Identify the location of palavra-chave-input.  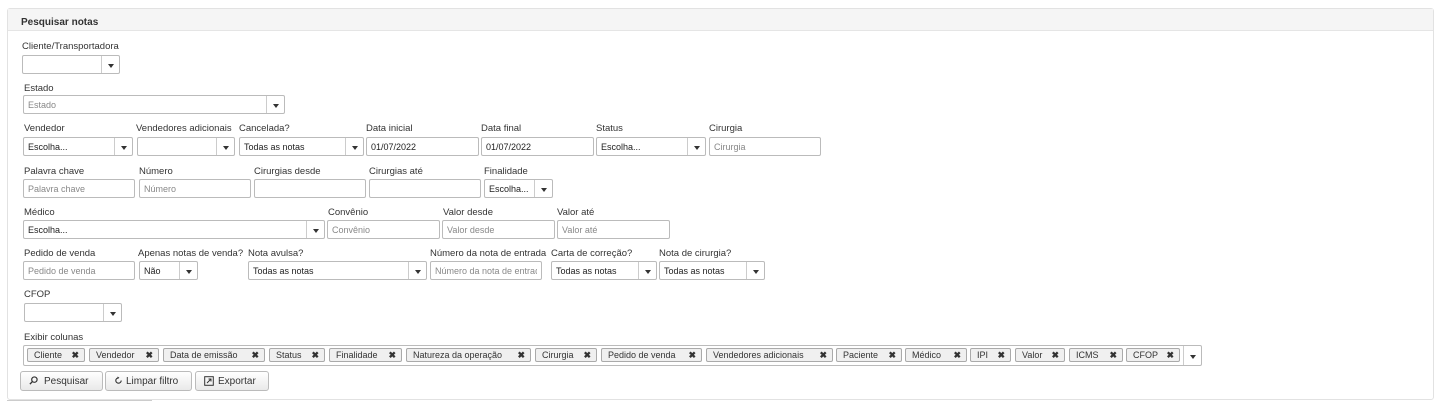
(79, 188).